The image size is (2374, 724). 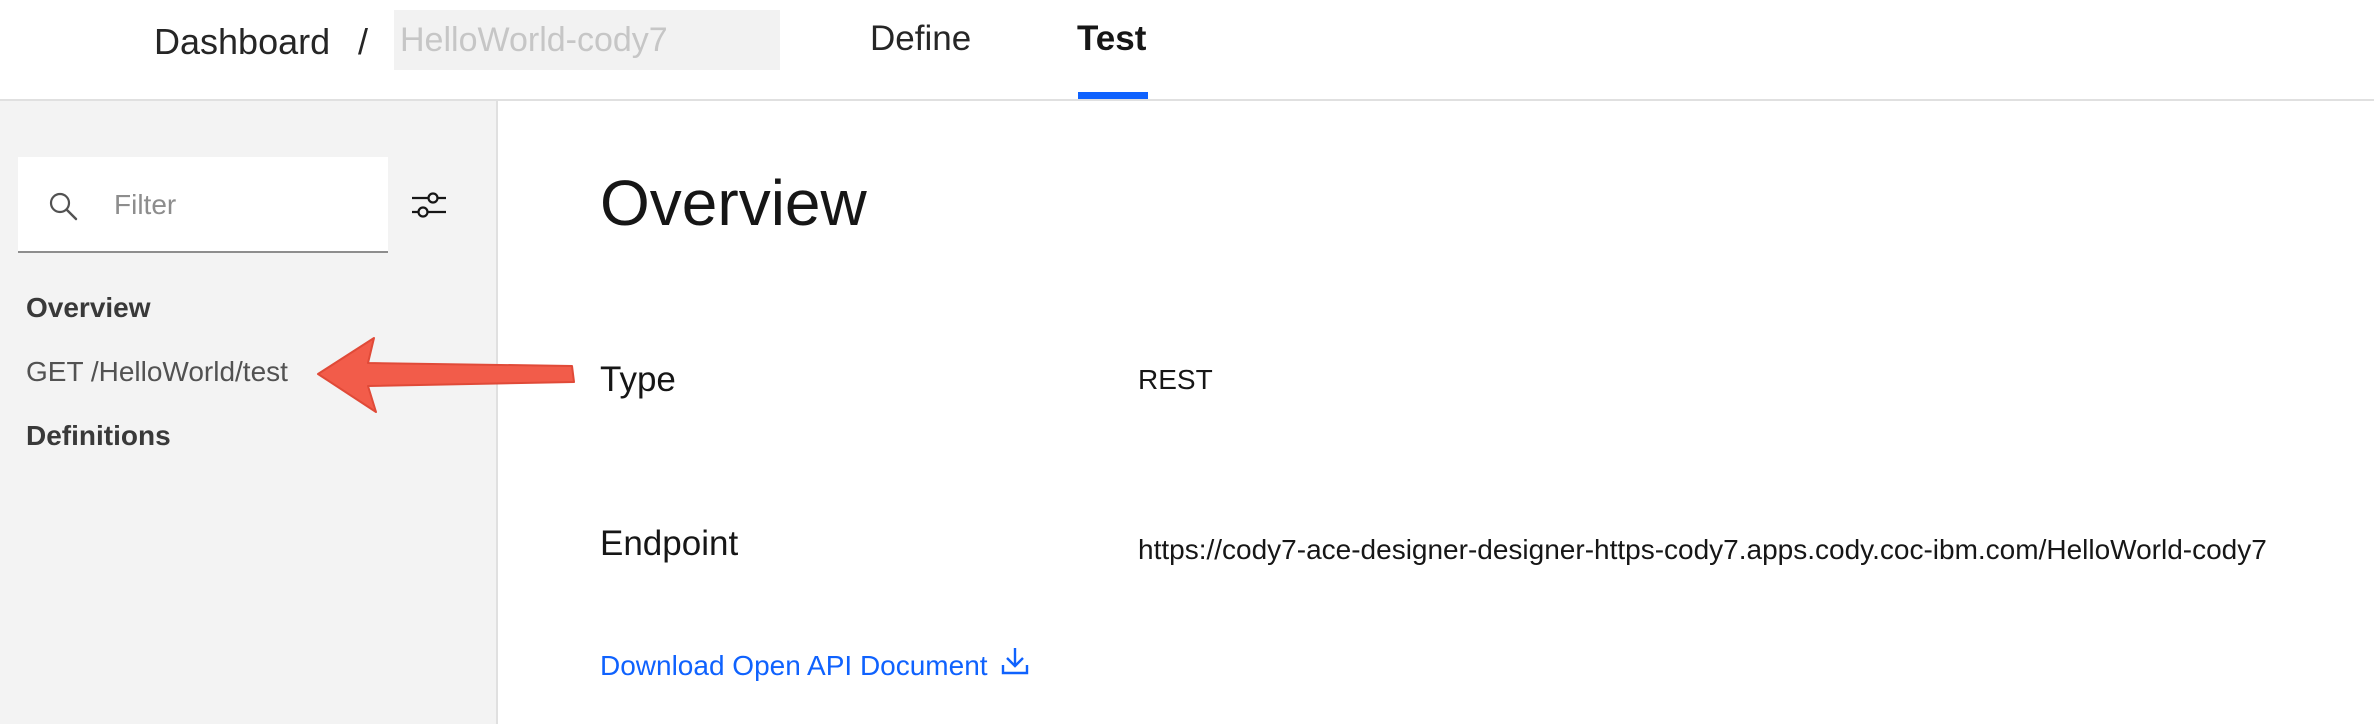 What do you see at coordinates (1014, 661) in the screenshot?
I see `download-icon` at bounding box center [1014, 661].